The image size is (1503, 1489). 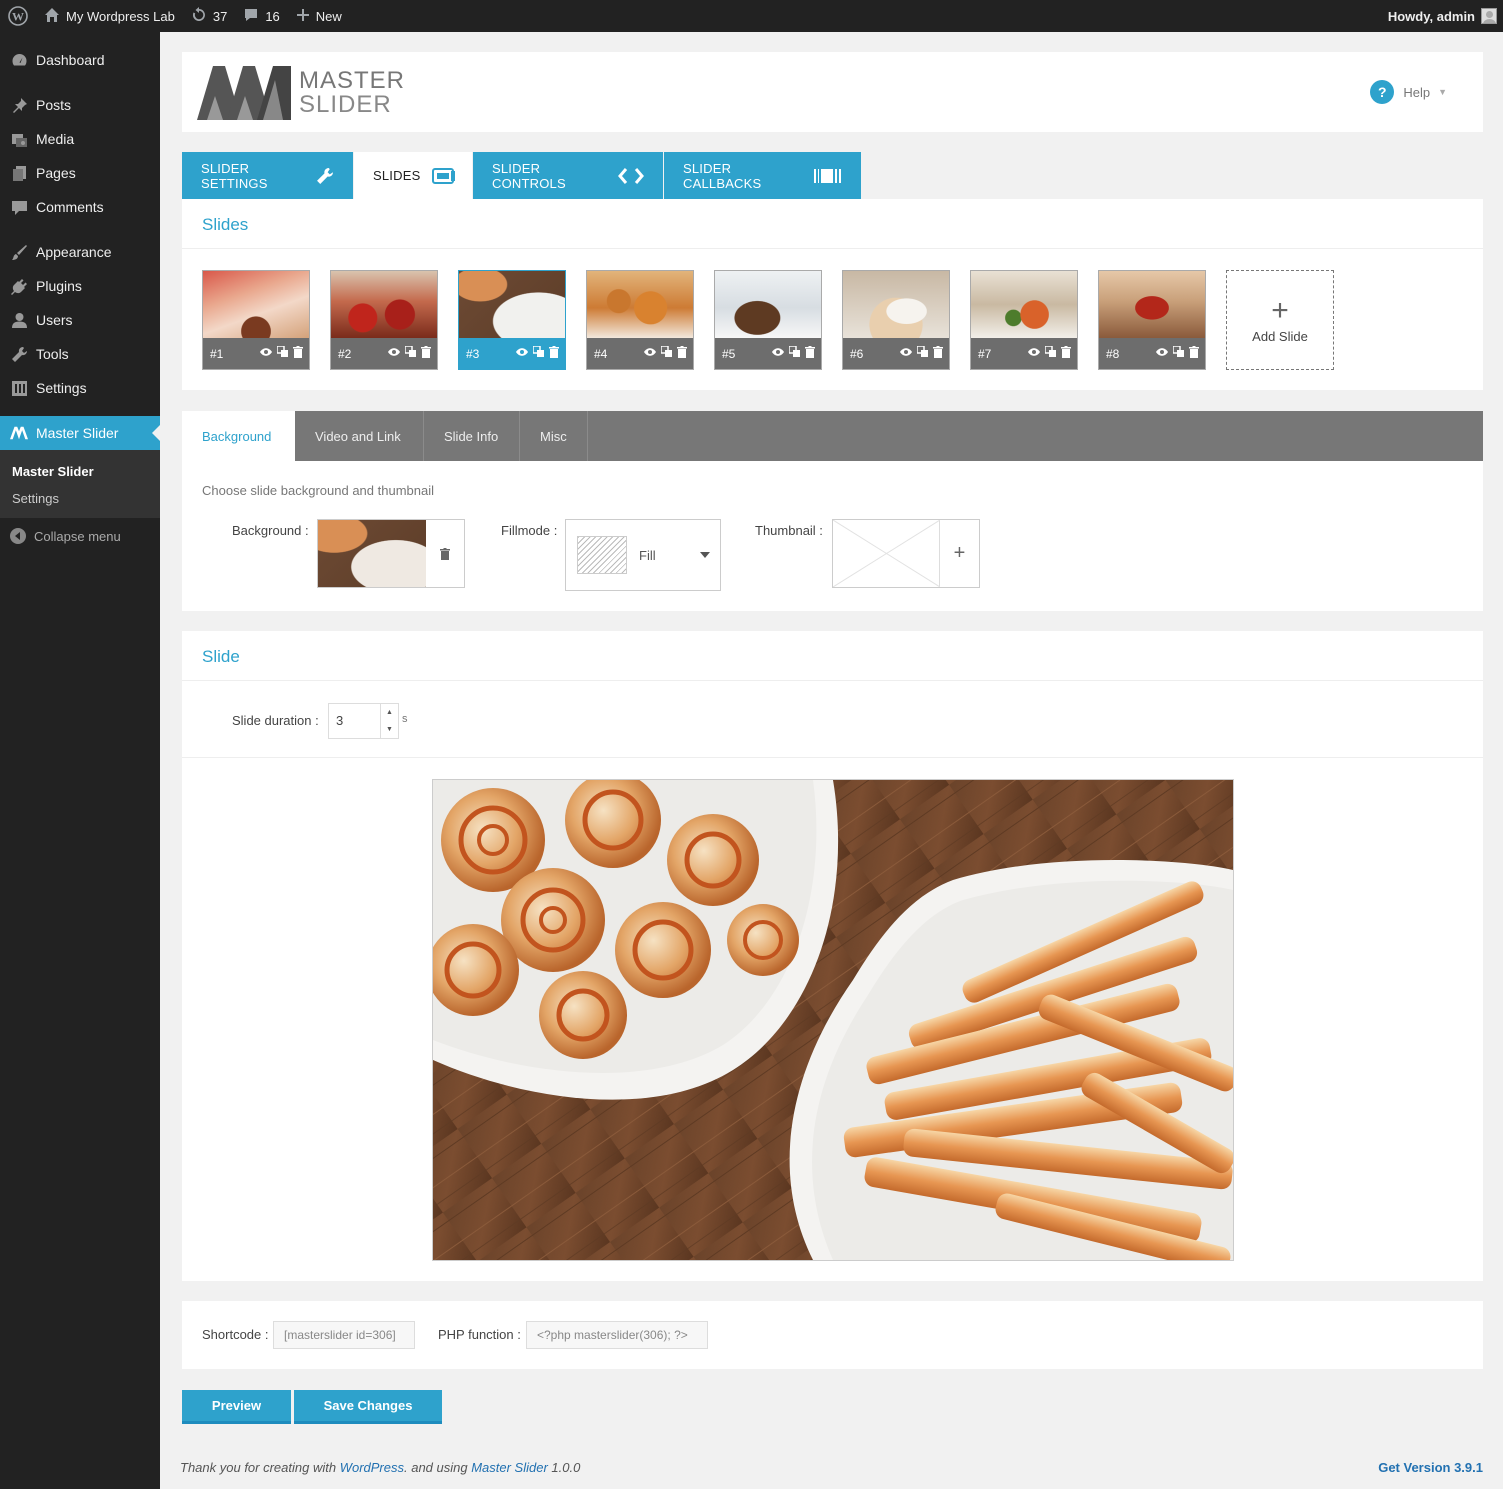 I want to click on preview-button: Preview, so click(x=236, y=1407).